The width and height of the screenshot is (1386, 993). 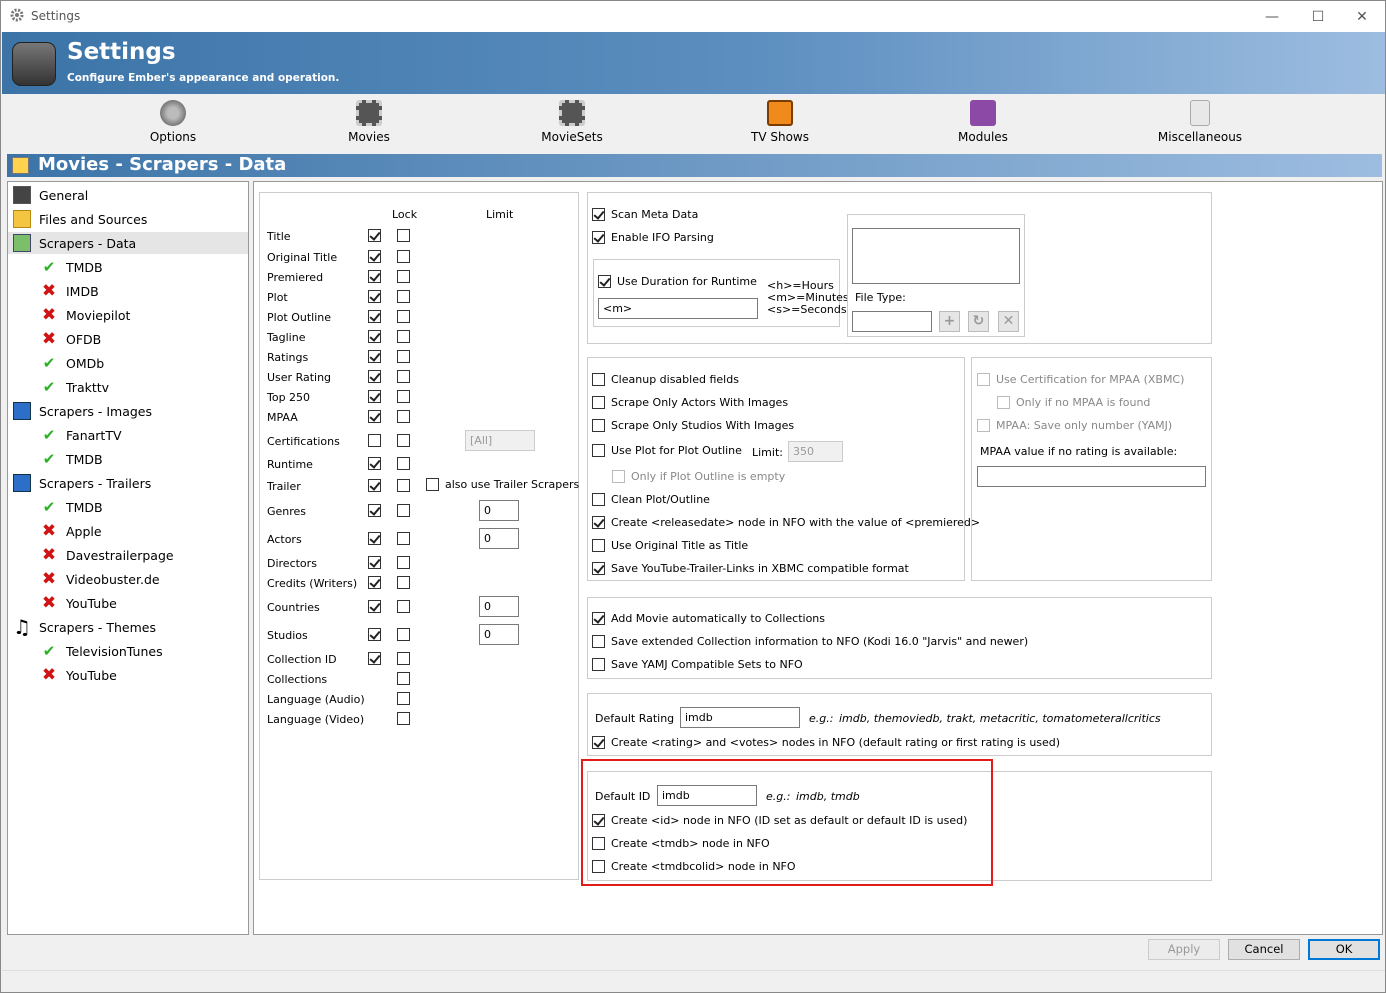 What do you see at coordinates (572, 122) in the screenshot?
I see `toolbar-moviesets: MovieSets` at bounding box center [572, 122].